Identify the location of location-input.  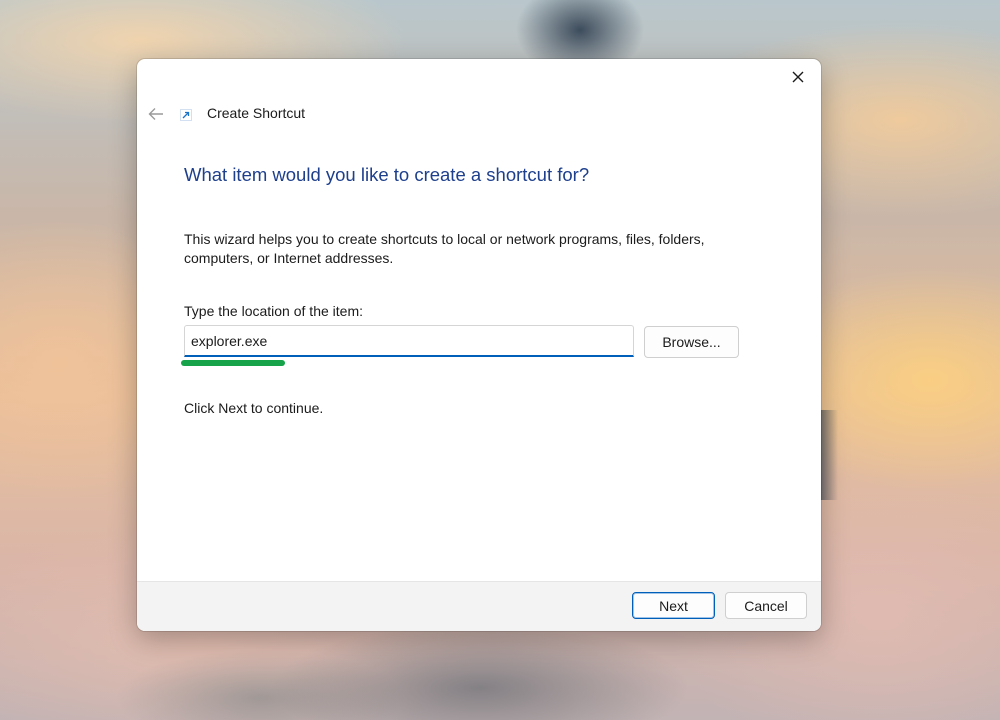
(409, 341).